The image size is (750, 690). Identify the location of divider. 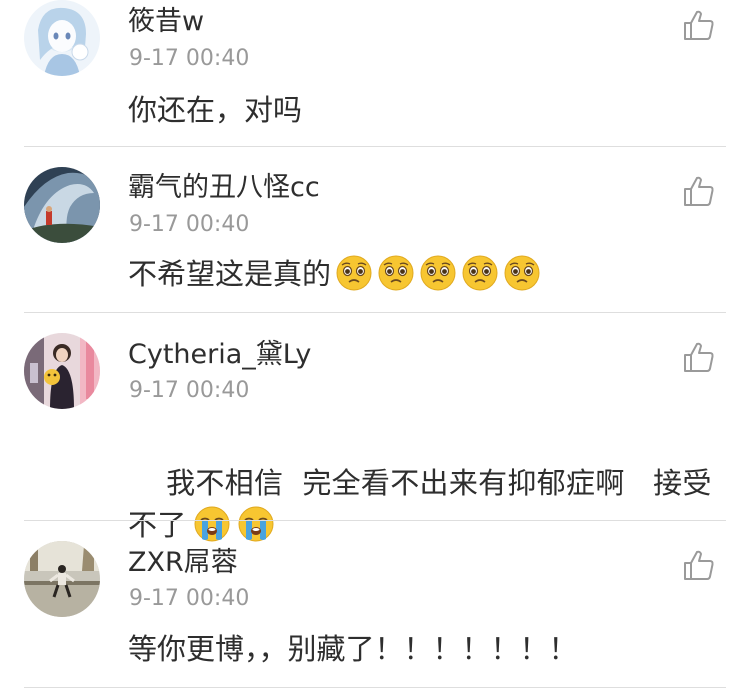
(375, 687).